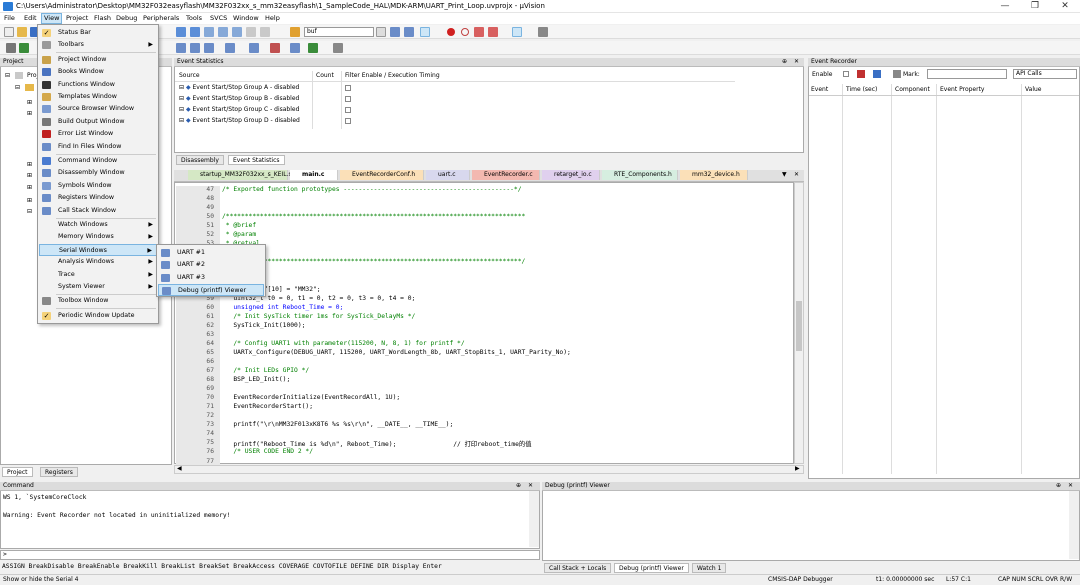  Describe the element at coordinates (799, 326) in the screenshot. I see `scrollbar-thumb` at that location.